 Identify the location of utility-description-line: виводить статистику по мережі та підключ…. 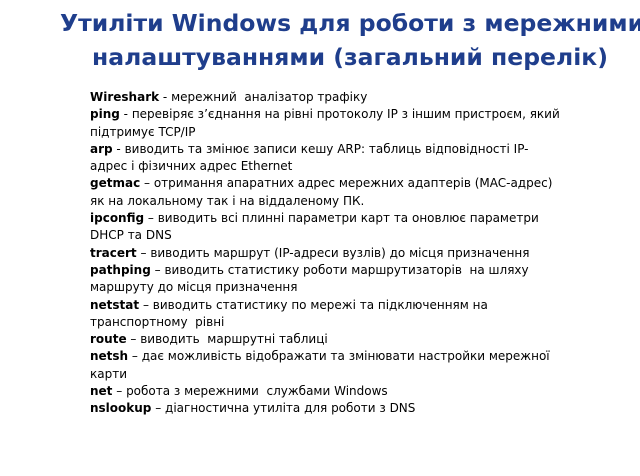
(320, 304).